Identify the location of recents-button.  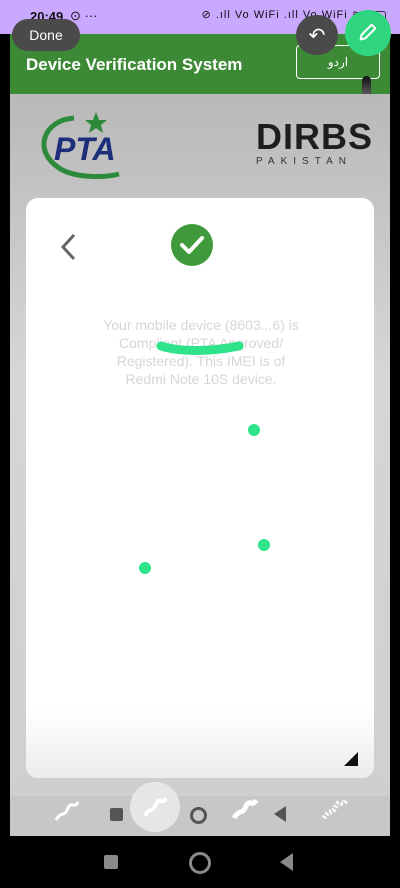
(111, 862).